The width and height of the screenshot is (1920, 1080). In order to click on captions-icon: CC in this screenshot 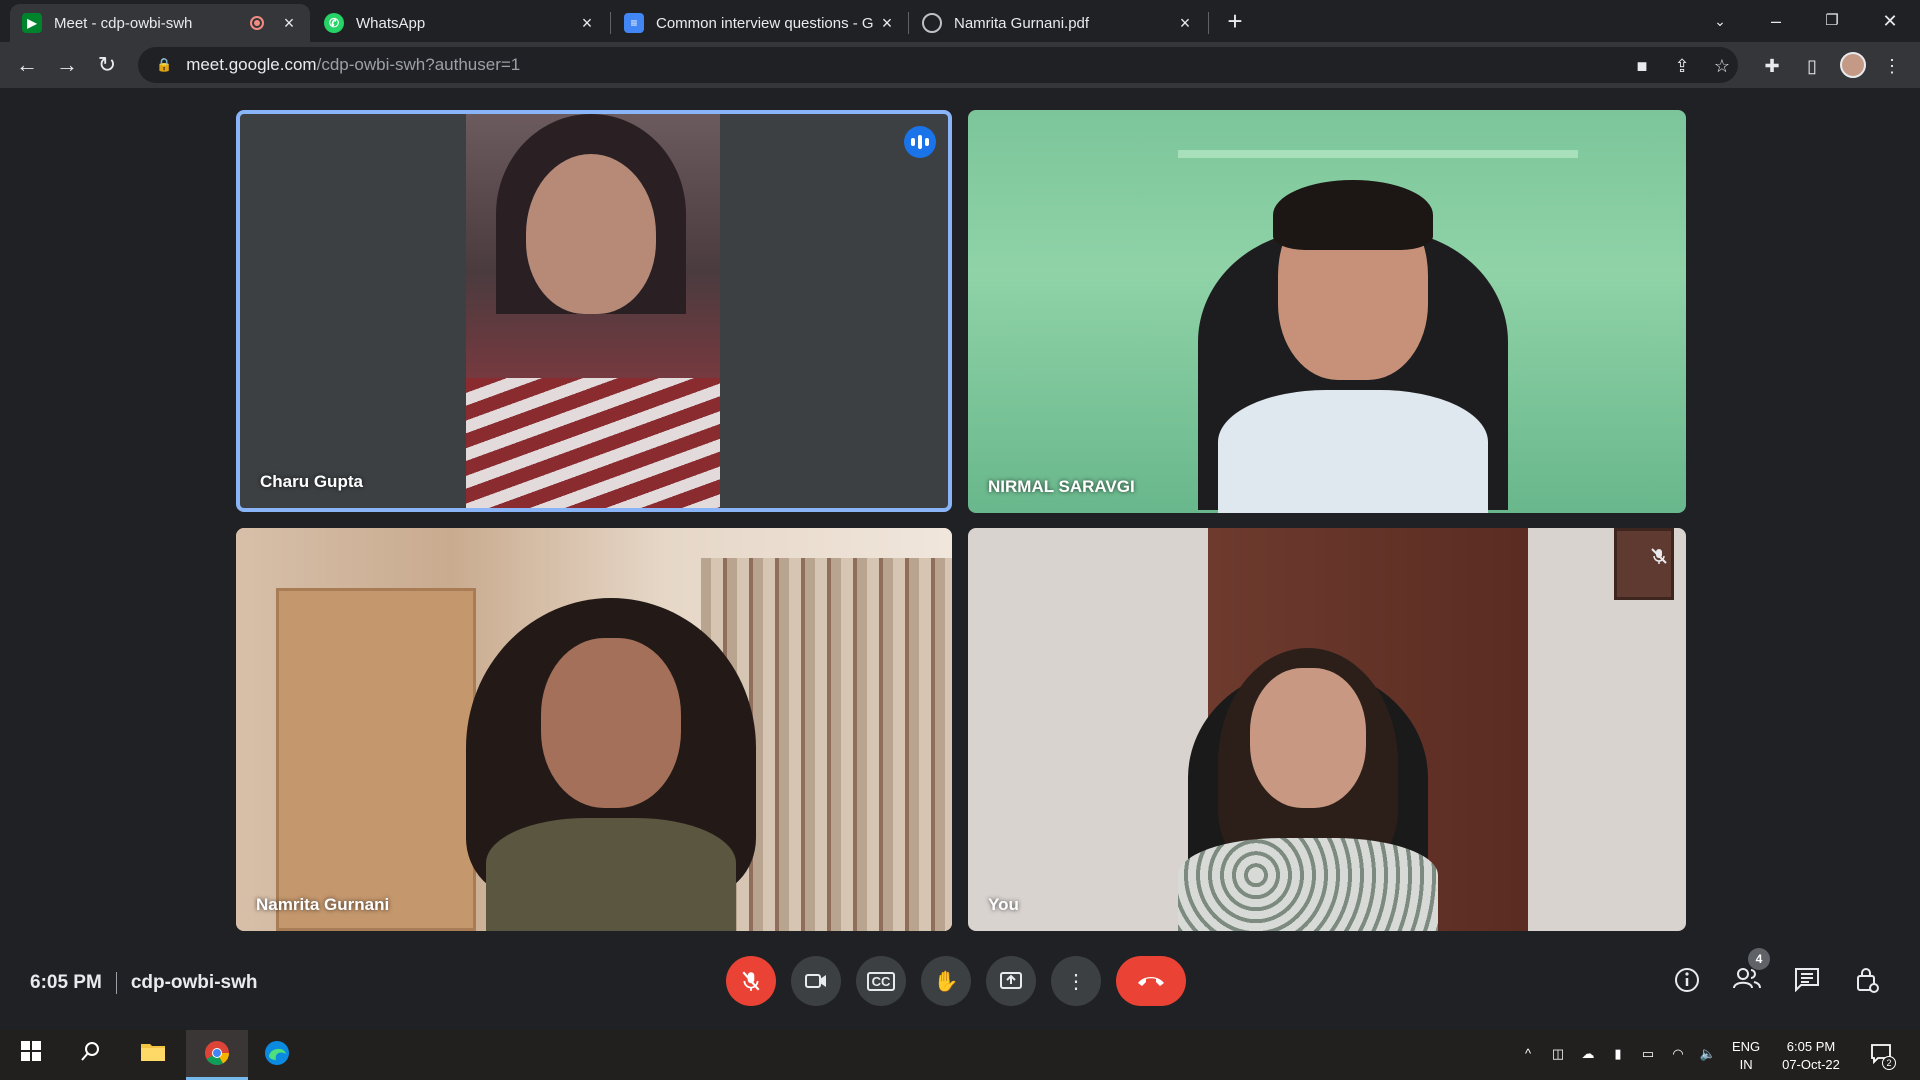, I will do `click(881, 981)`.